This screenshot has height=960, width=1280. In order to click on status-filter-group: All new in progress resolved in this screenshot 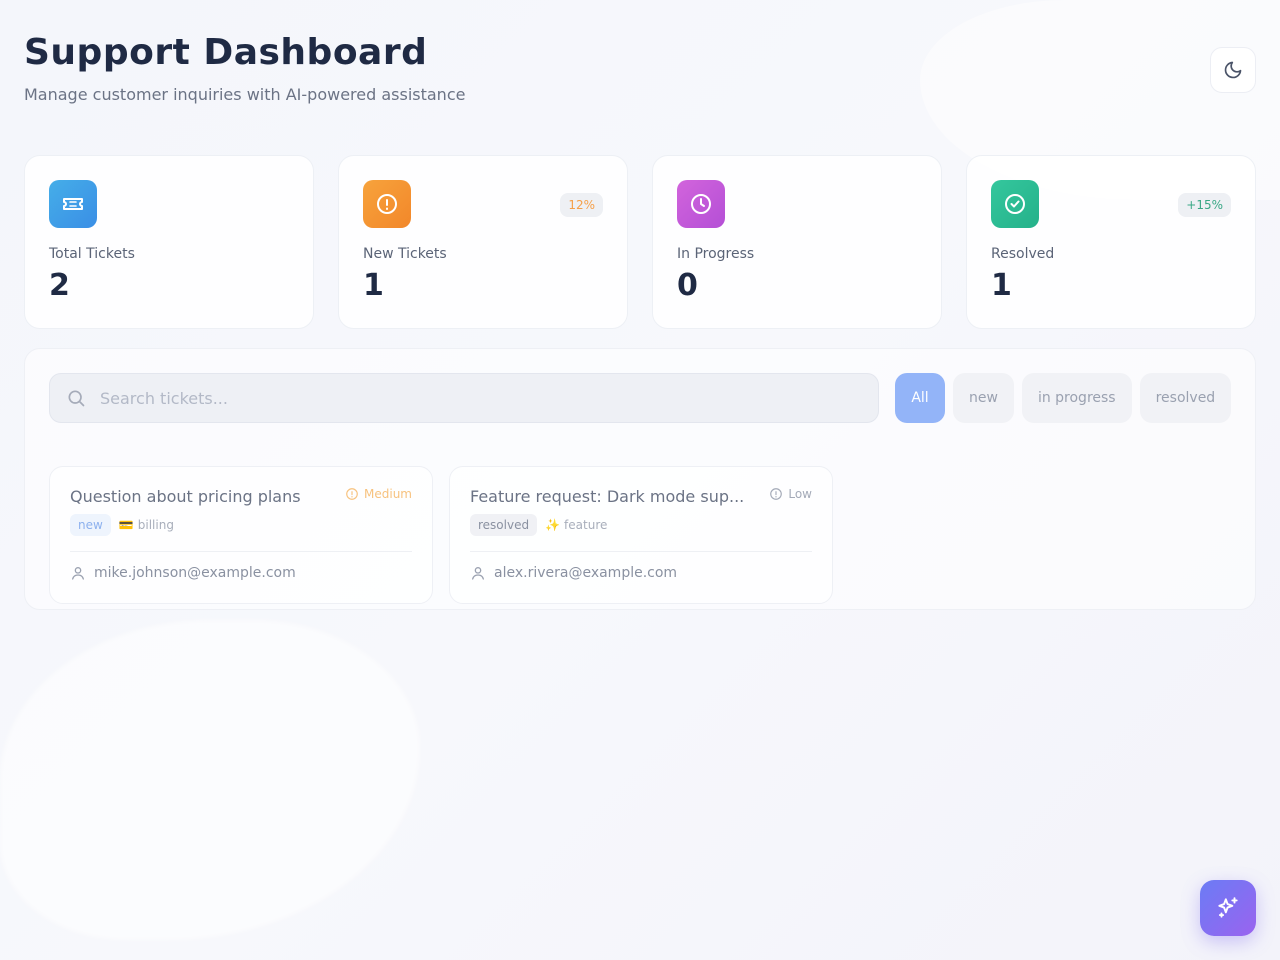, I will do `click(1063, 398)`.